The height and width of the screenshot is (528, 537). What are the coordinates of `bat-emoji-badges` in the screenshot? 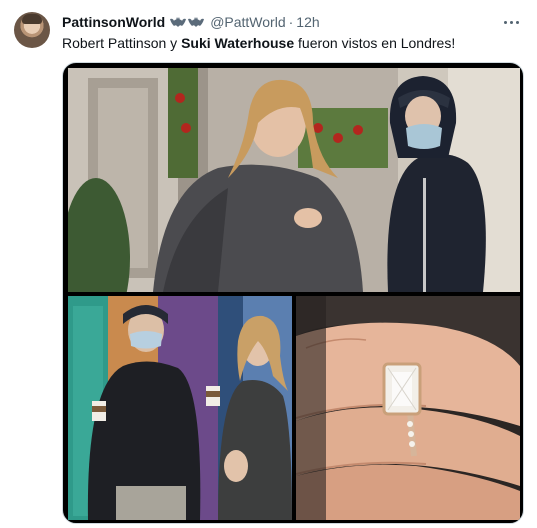 It's located at (188, 22).